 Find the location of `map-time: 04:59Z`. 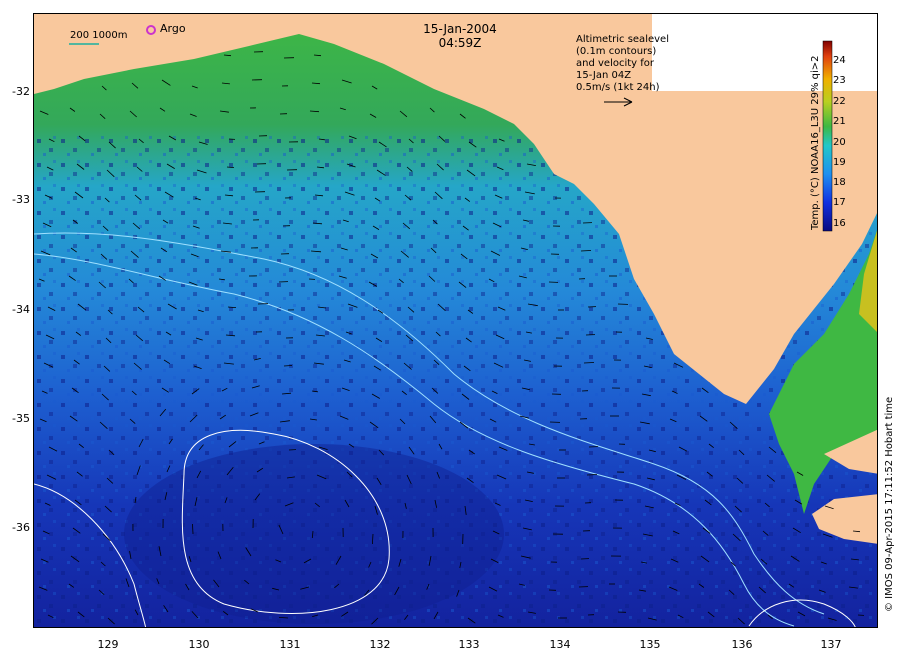

map-time: 04:59Z is located at coordinates (460, 43).